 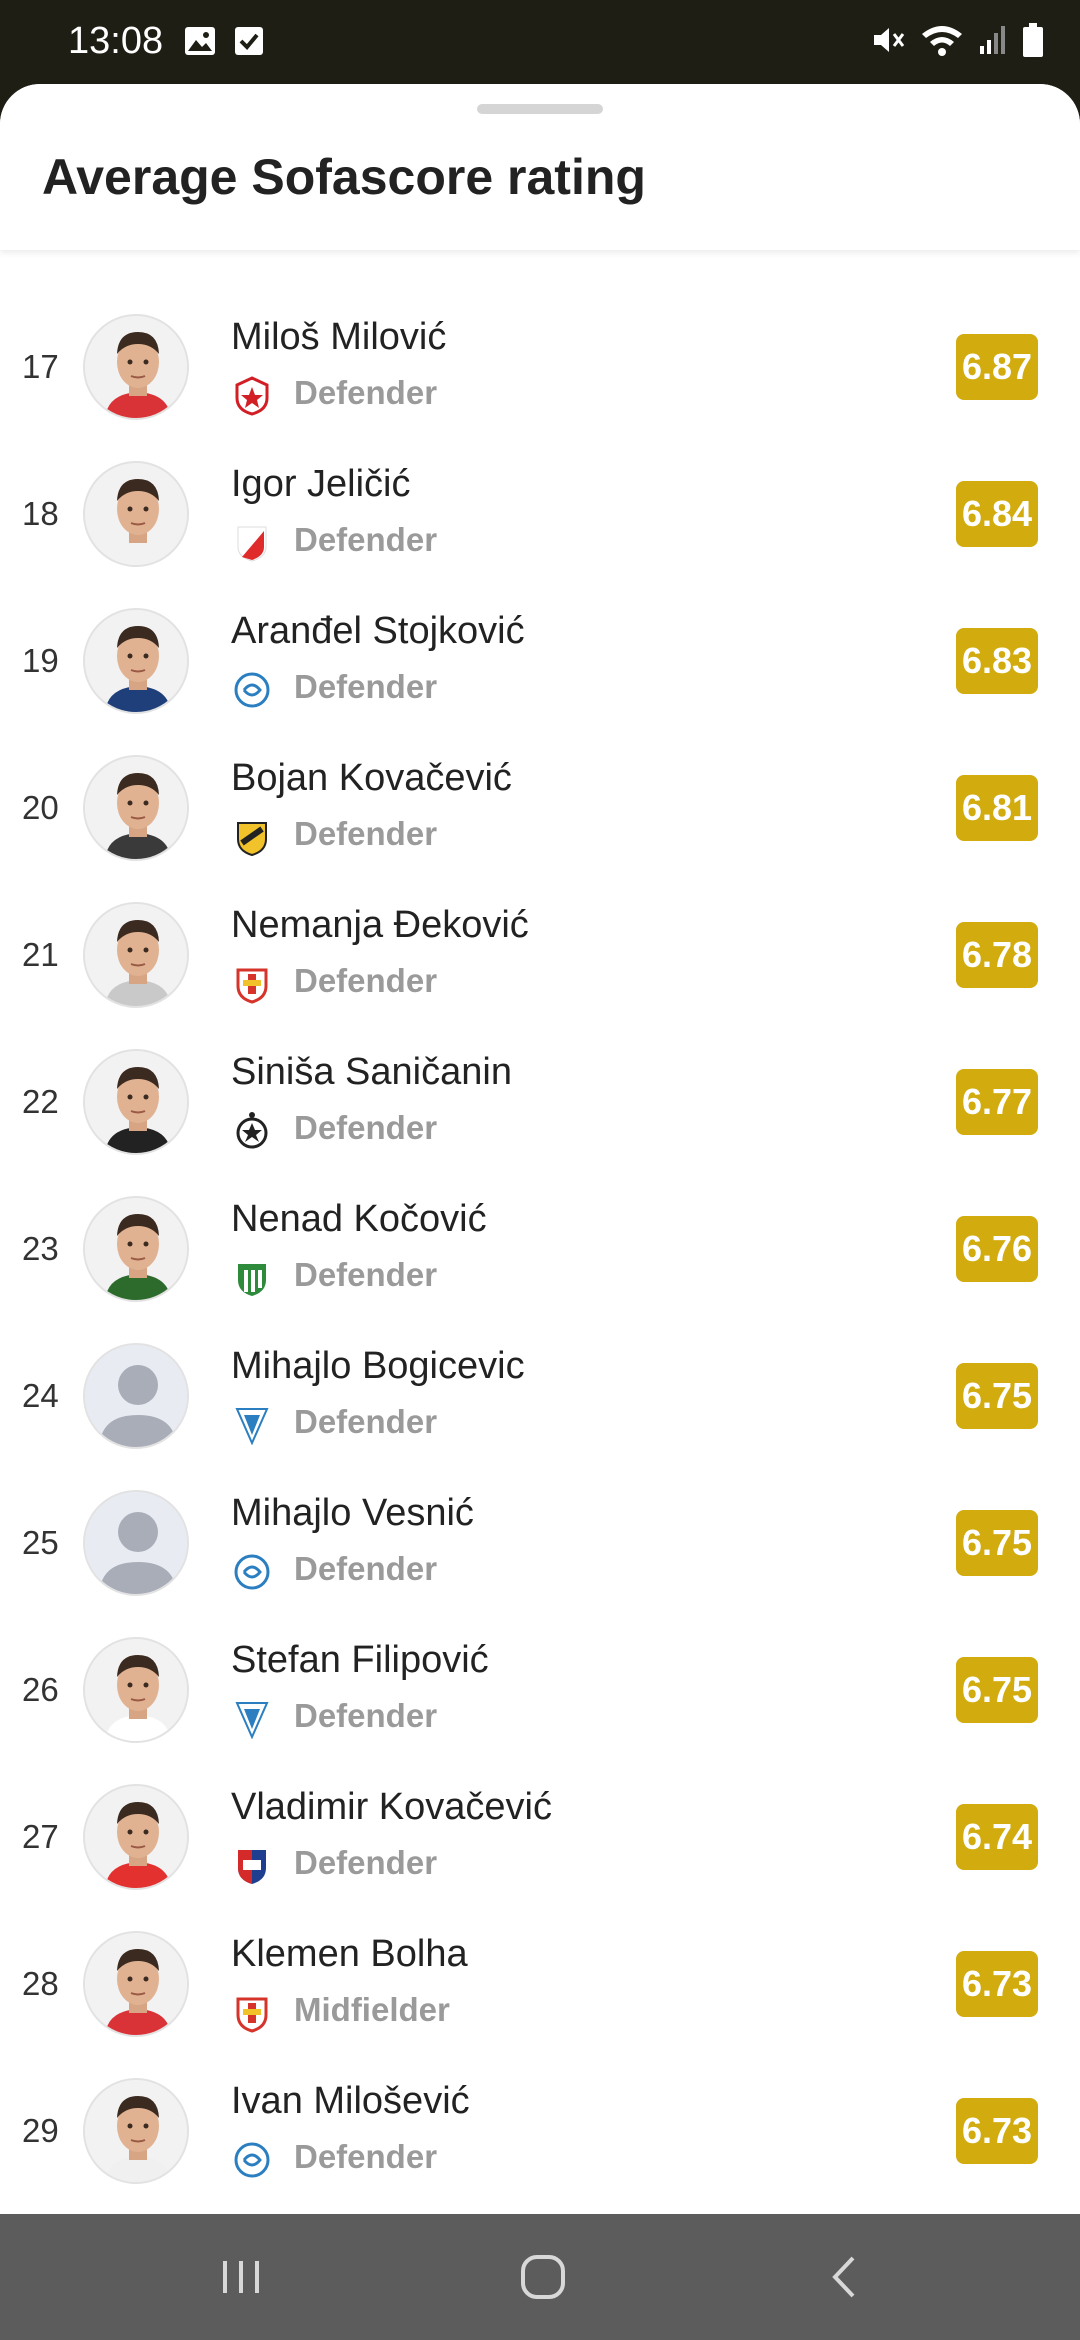 What do you see at coordinates (241, 2277) in the screenshot?
I see `recent-apps-icon` at bounding box center [241, 2277].